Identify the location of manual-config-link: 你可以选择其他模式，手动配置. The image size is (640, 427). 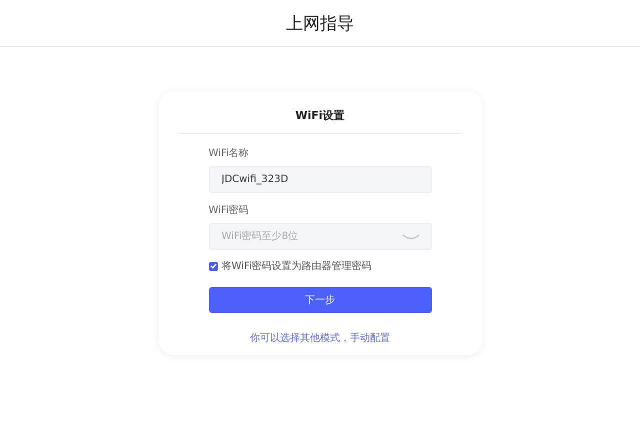
(320, 338).